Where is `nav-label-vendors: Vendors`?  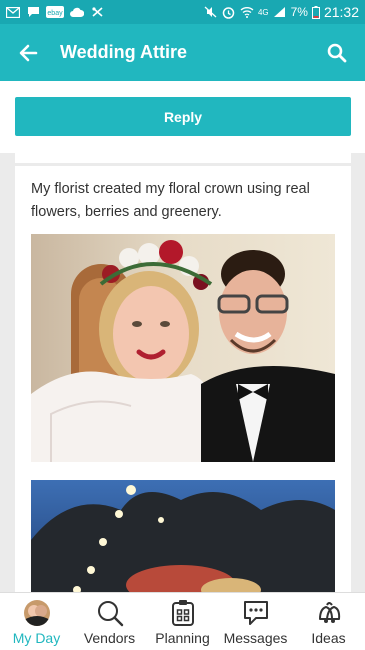
nav-label-vendors: Vendors is located at coordinates (109, 638).